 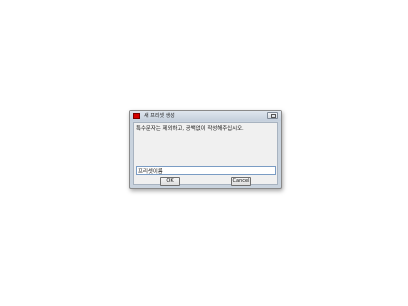 What do you see at coordinates (190, 129) in the screenshot?
I see `instruction-message: 특수문자는 제외하고, 공백없이 작성해주십시오.` at bounding box center [190, 129].